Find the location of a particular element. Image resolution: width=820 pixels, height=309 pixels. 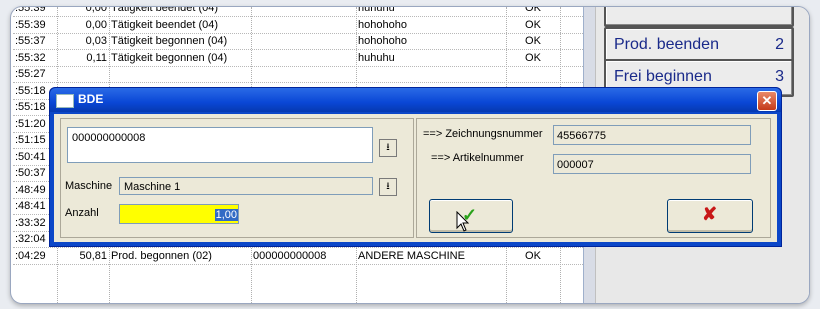

cell-value: 0,11 is located at coordinates (96, 57).